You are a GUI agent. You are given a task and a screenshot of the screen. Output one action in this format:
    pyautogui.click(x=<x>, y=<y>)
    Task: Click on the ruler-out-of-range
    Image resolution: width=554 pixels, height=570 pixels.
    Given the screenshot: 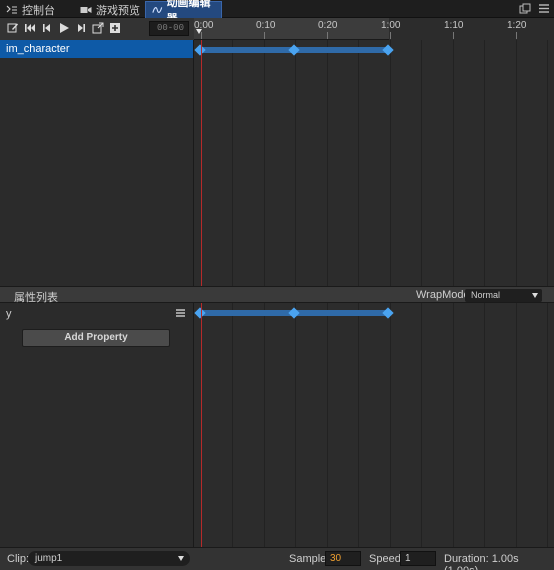 What is the action you would take?
    pyautogui.click(x=471, y=29)
    